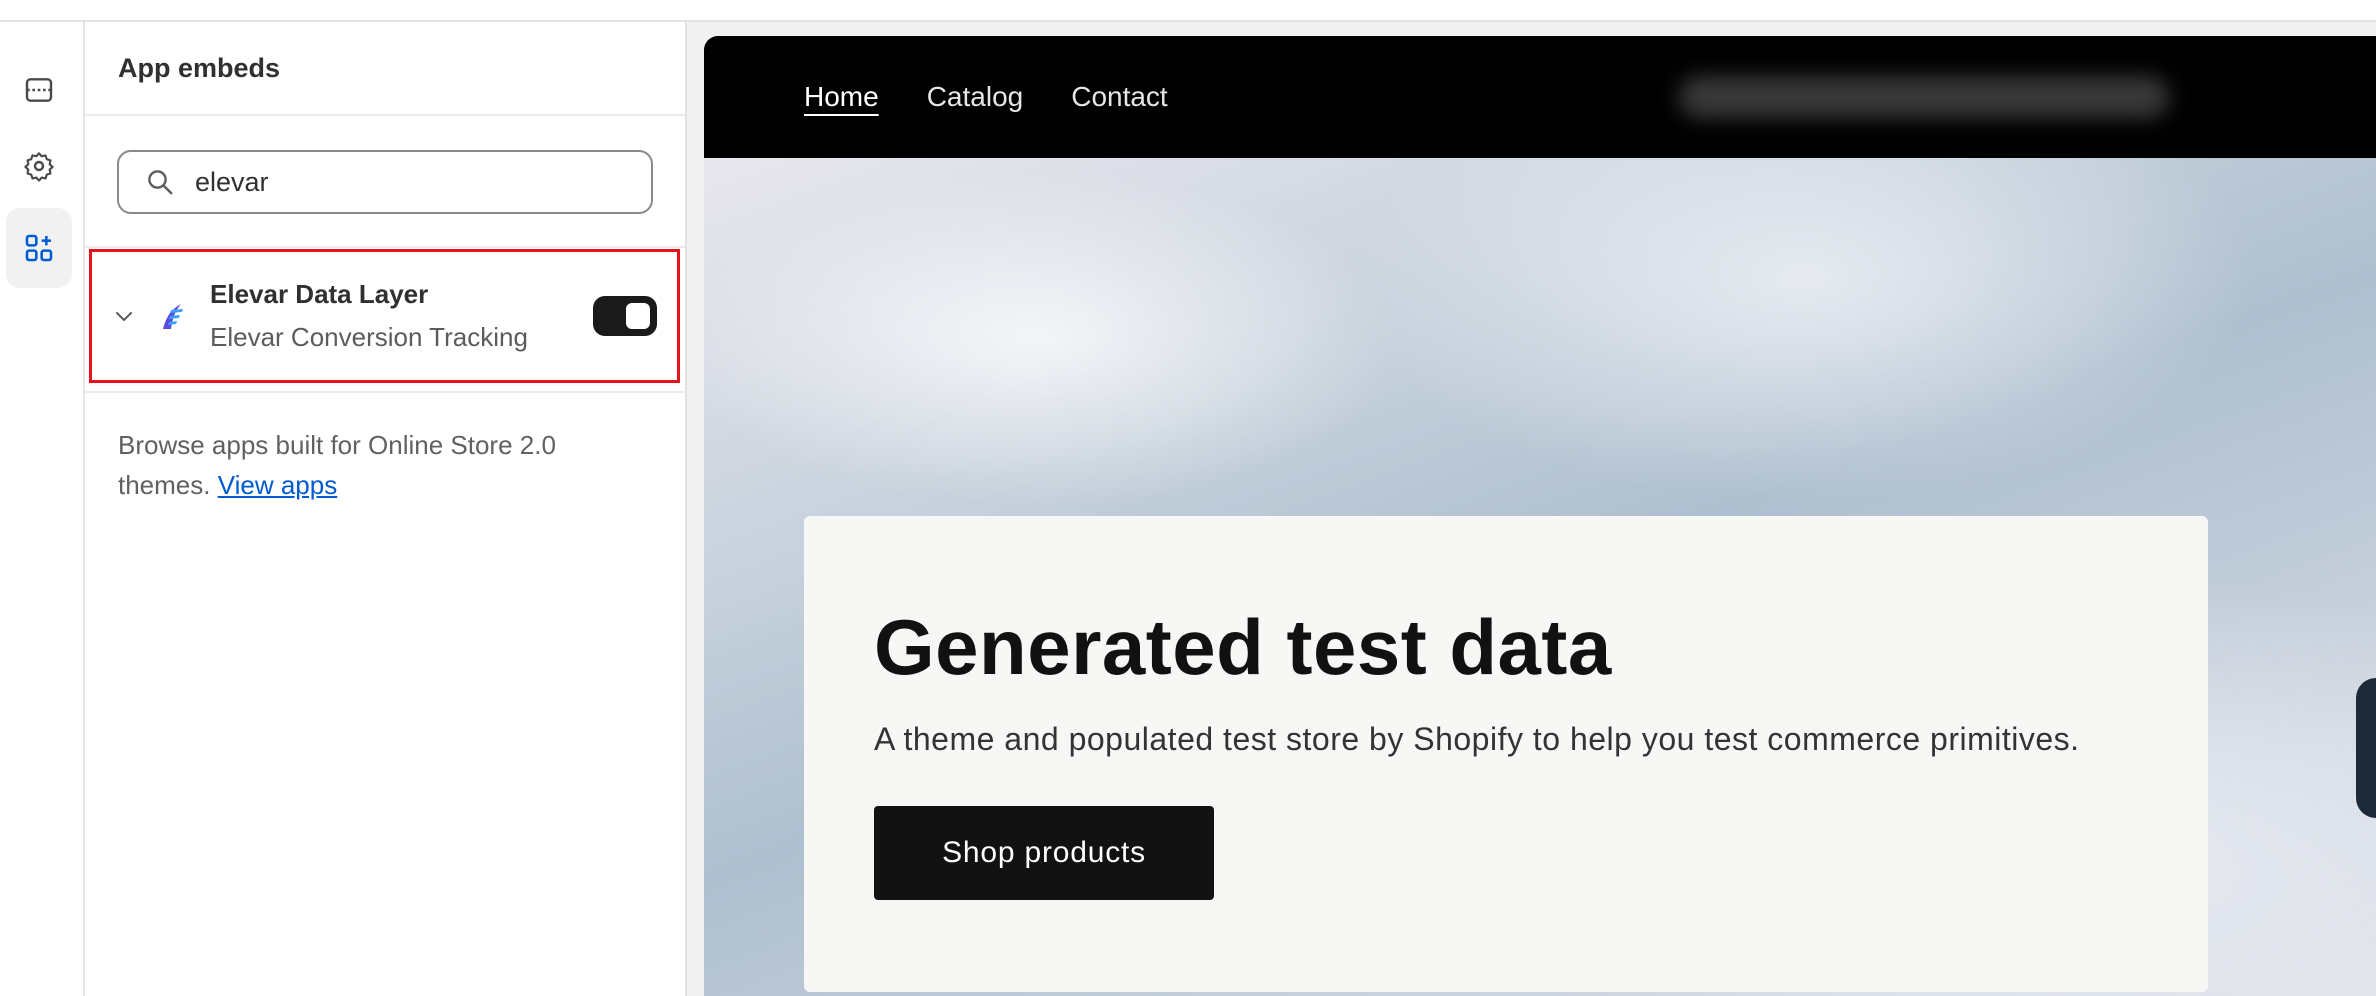 This screenshot has width=2376, height=996. I want to click on view-apps-link: View apps, so click(278, 485).